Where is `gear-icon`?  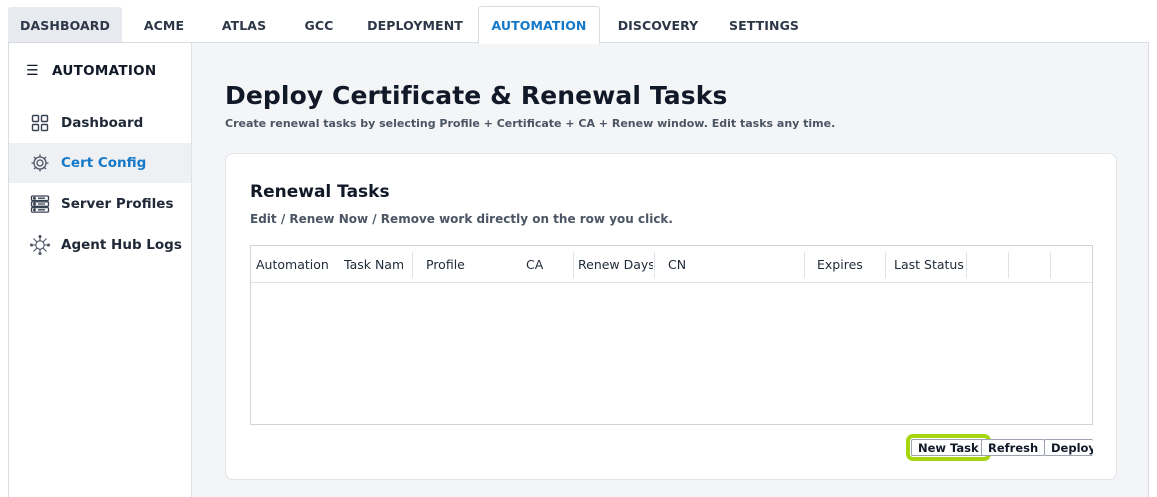 gear-icon is located at coordinates (40, 163).